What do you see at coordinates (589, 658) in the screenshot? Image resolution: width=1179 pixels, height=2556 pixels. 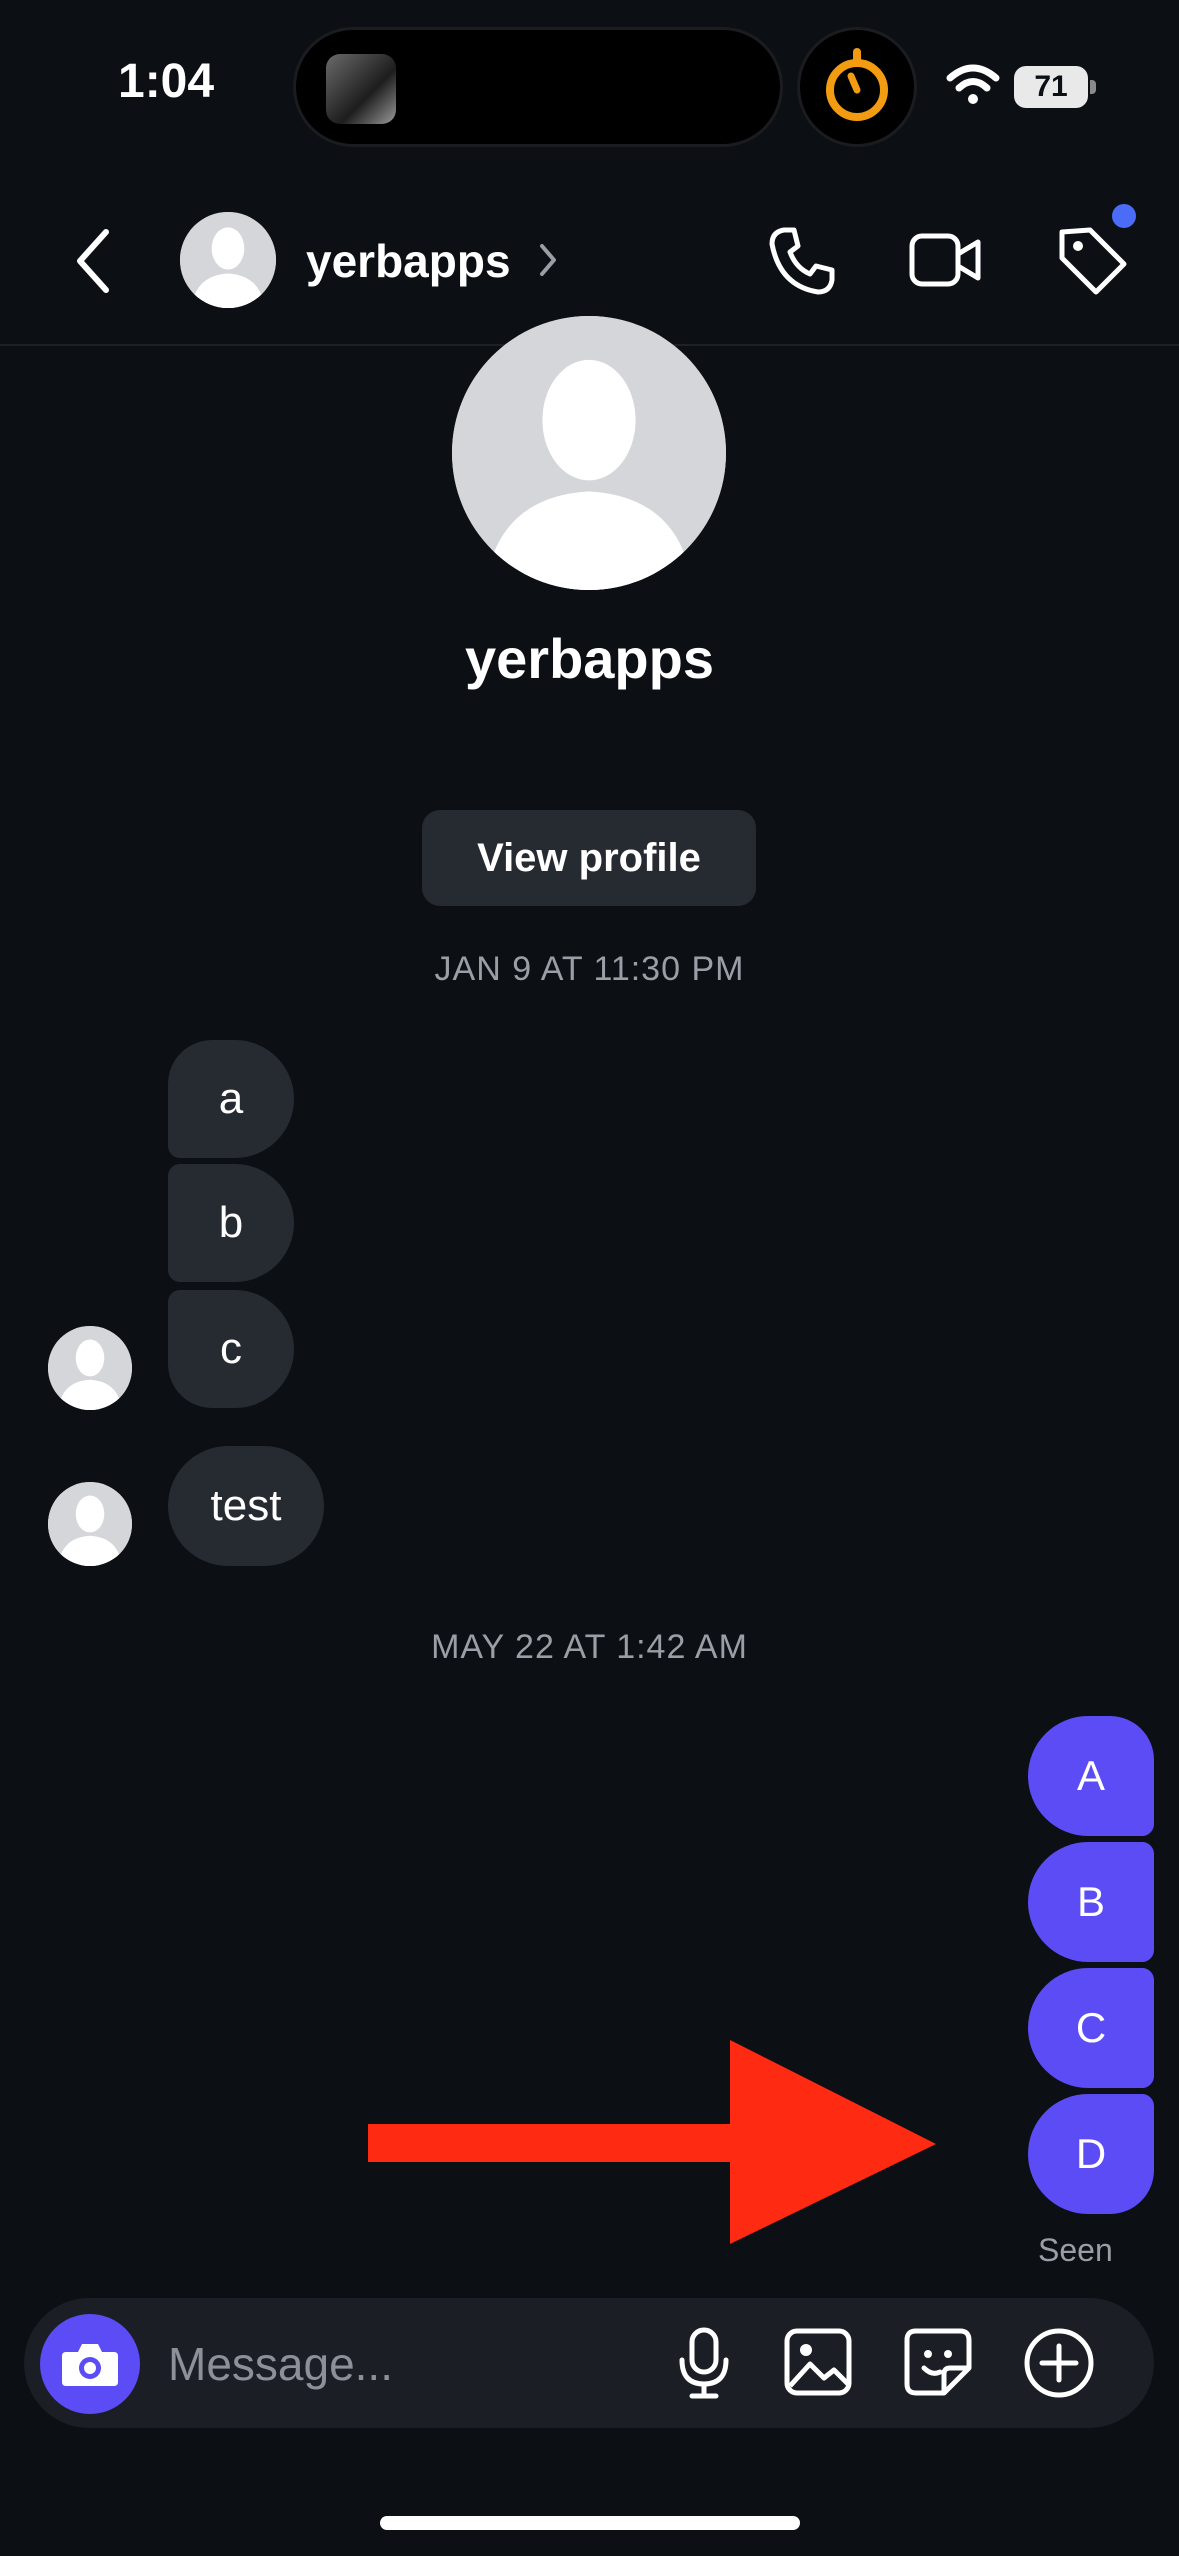 I see `profile-name: yerbapps` at bounding box center [589, 658].